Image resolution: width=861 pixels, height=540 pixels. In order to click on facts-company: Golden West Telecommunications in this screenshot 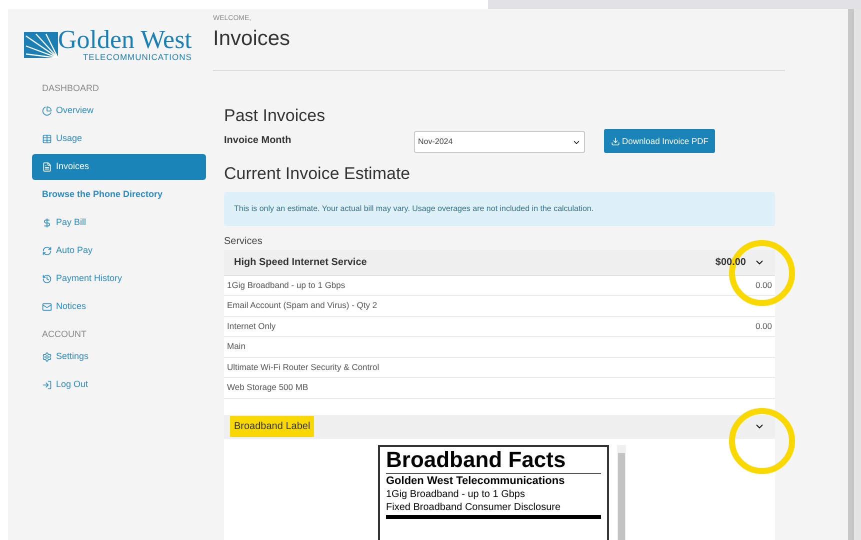, I will do `click(476, 481)`.